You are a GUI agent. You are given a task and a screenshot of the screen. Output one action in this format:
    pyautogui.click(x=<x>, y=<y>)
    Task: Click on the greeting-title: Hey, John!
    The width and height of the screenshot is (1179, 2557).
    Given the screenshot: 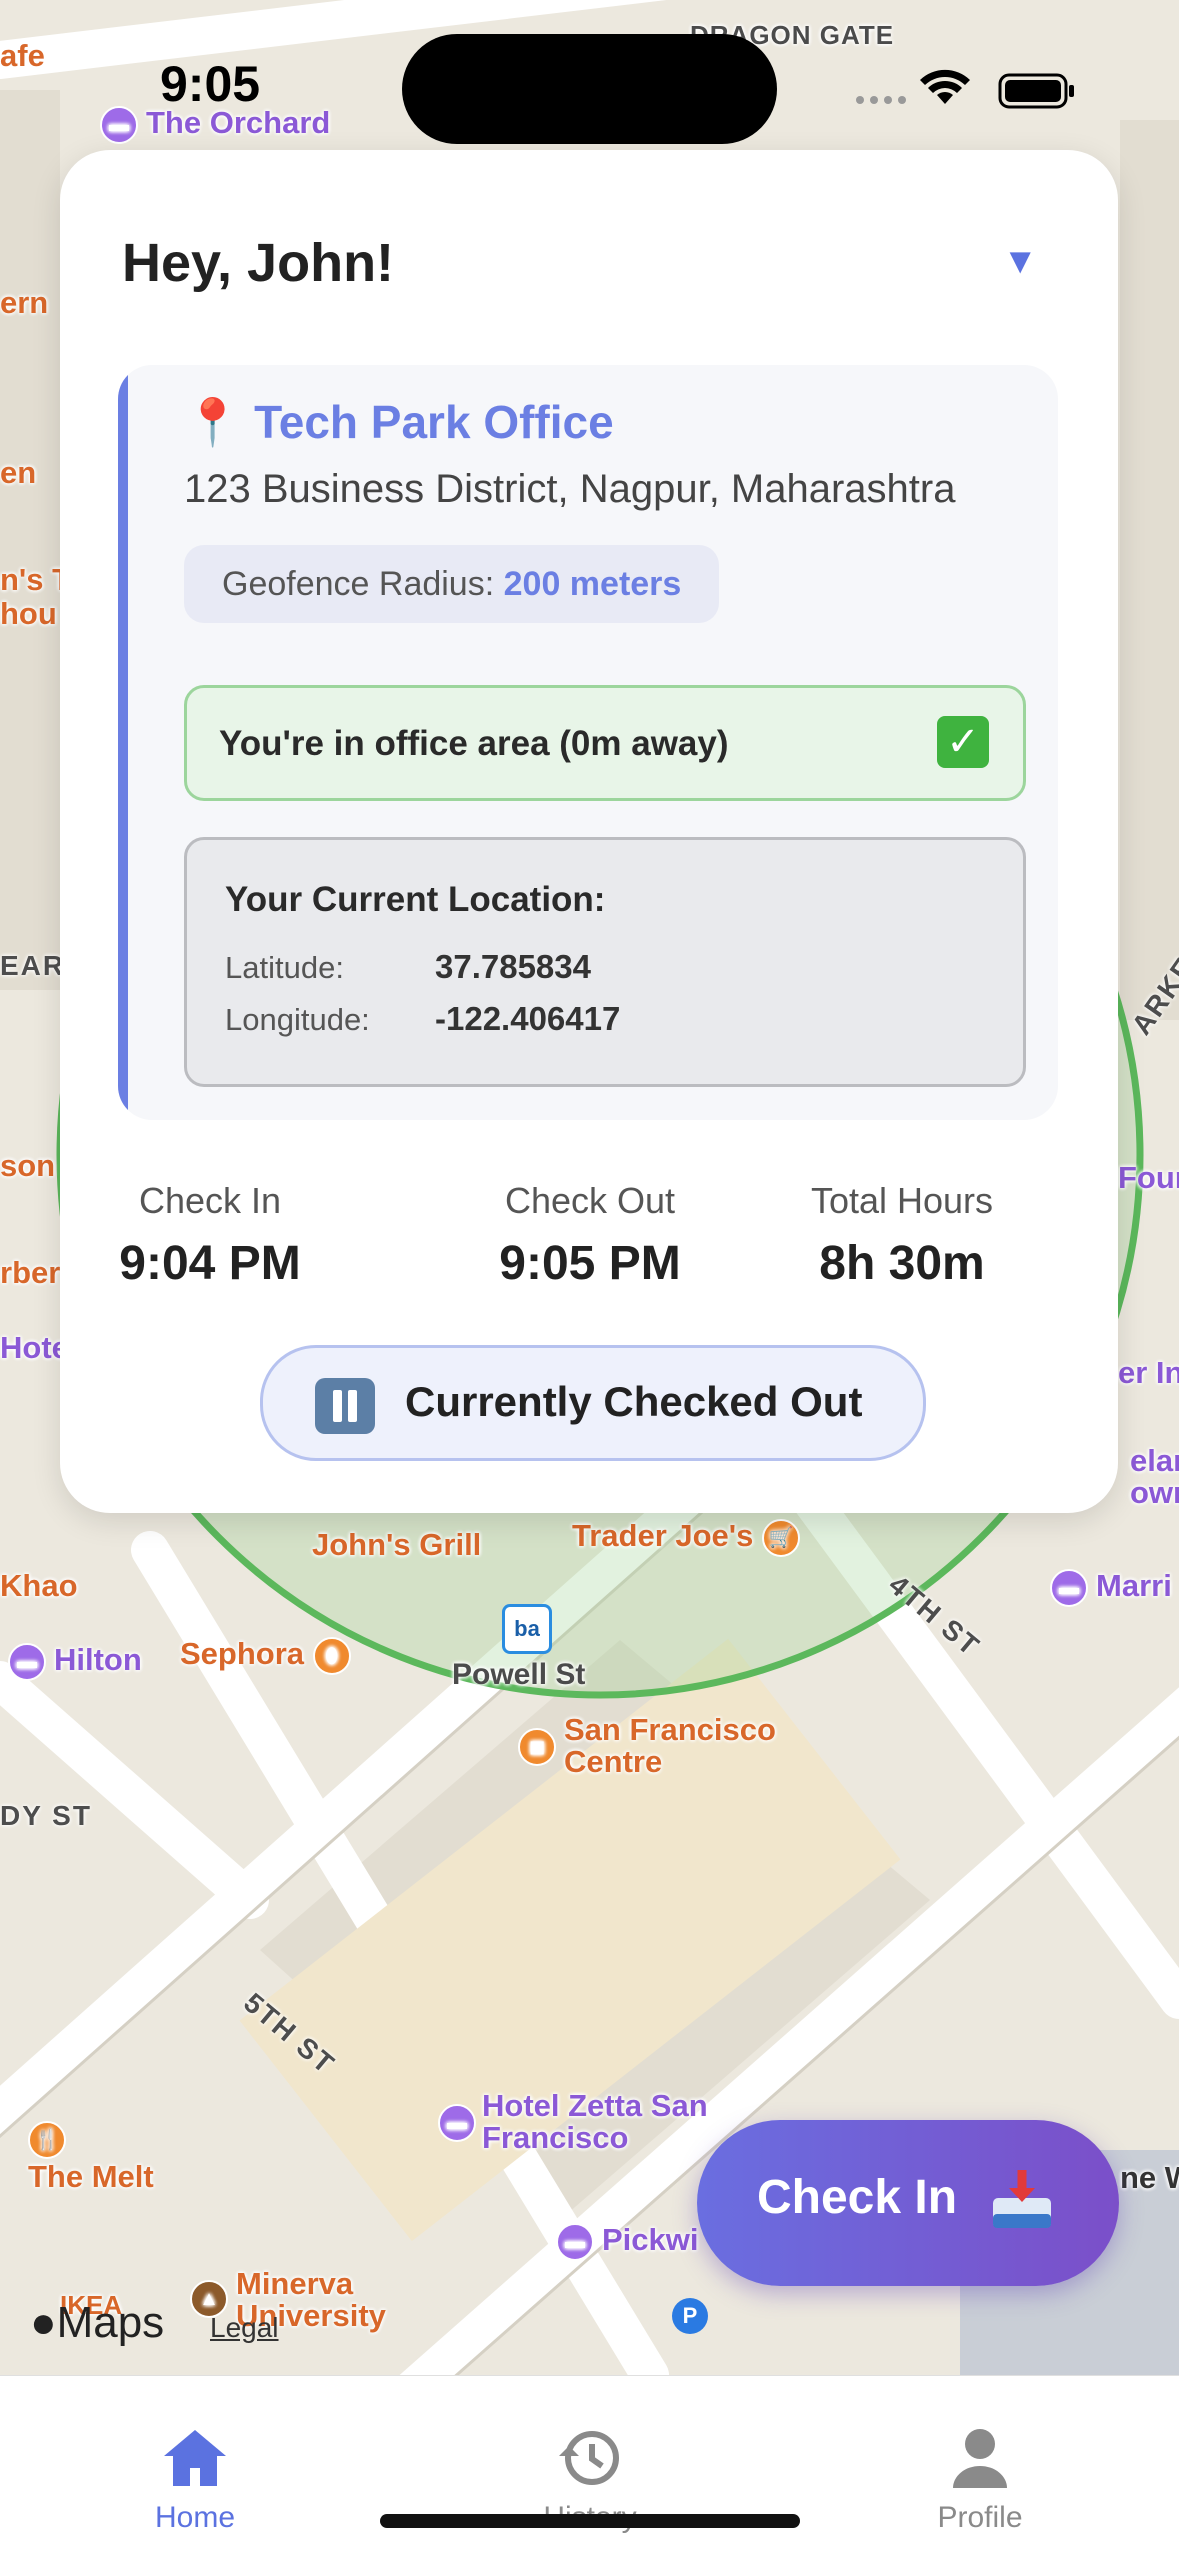 What is the action you would take?
    pyautogui.click(x=258, y=263)
    